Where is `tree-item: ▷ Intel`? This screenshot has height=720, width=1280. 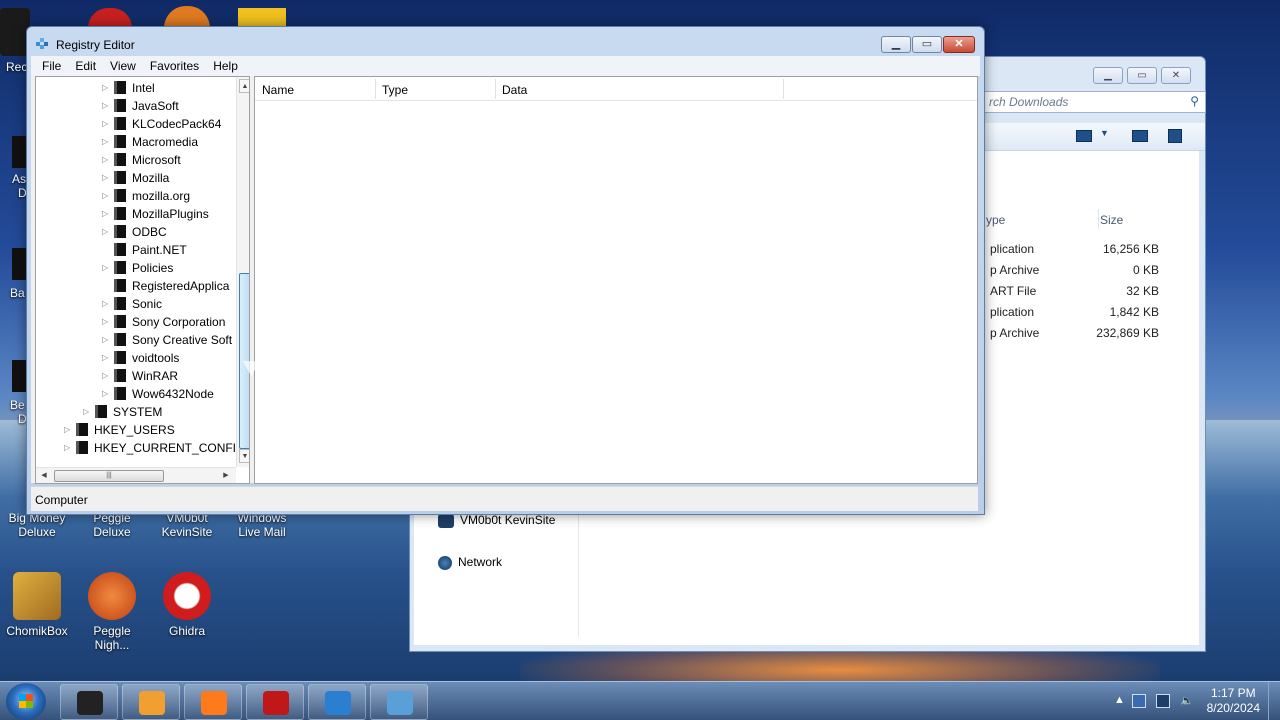
tree-item: ▷ Intel is located at coordinates (128, 88).